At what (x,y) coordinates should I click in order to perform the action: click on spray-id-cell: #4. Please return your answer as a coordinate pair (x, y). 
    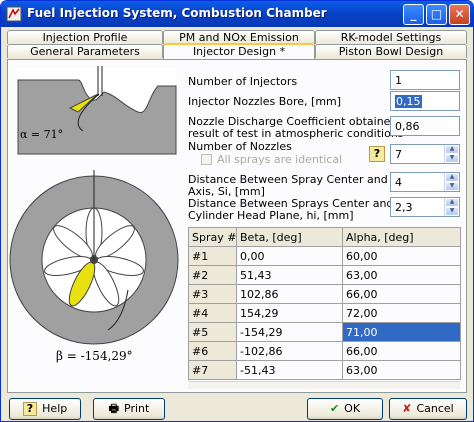
    Looking at the image, I should click on (212, 313).